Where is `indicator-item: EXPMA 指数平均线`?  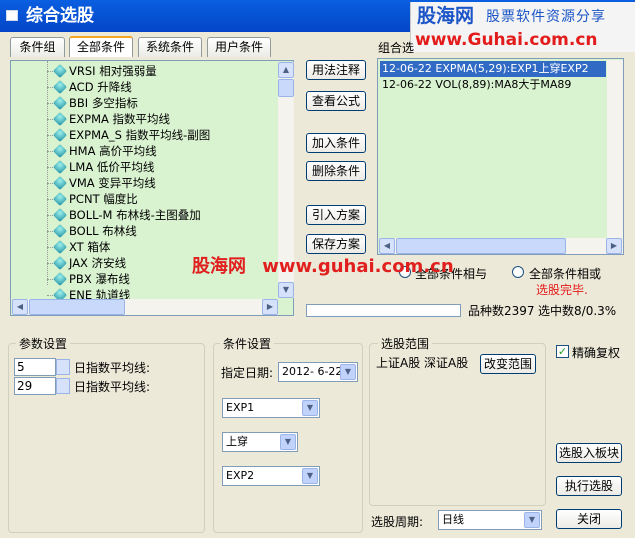 indicator-item: EXPMA 指数平均线 is located at coordinates (144, 119).